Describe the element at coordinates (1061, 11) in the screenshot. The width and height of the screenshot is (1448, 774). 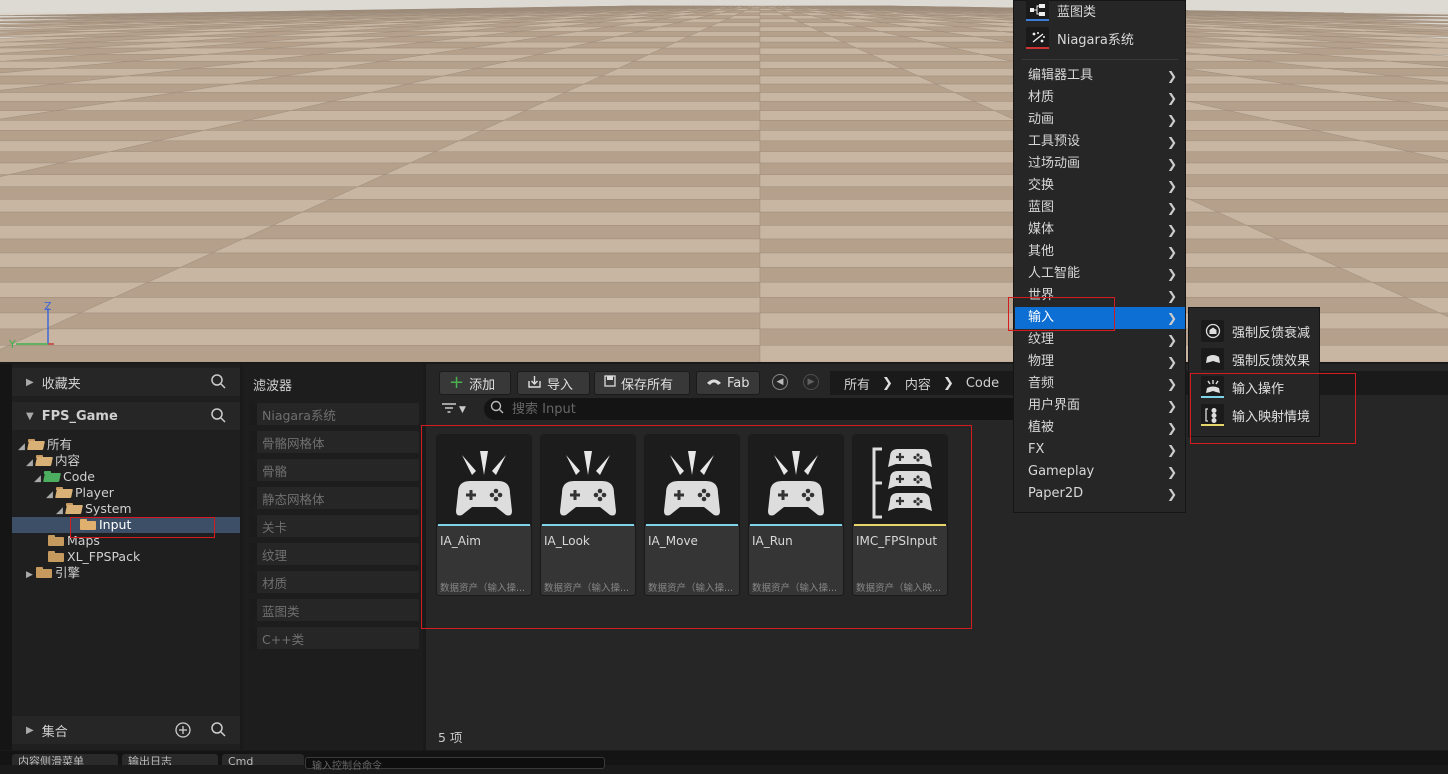
I see `menu-entry-blueprint-class: 蓝图类` at that location.